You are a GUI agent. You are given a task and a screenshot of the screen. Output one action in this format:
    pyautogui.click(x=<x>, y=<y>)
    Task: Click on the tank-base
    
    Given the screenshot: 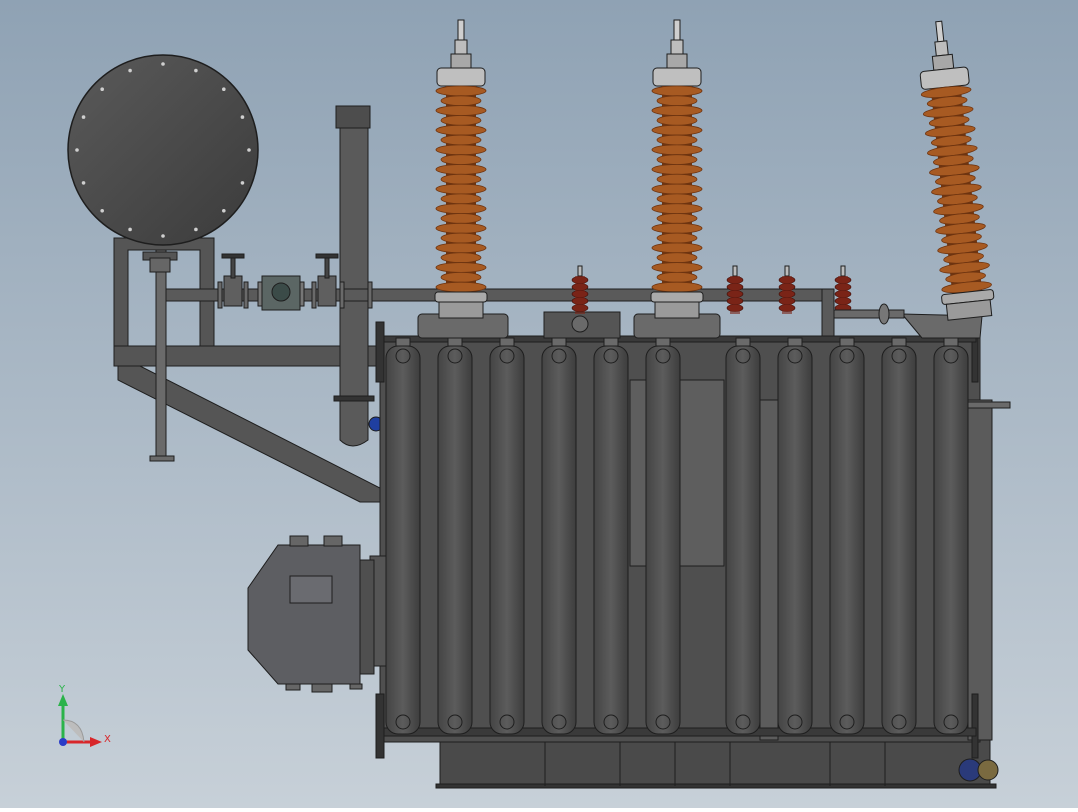 What is the action you would take?
    pyautogui.click(x=716, y=763)
    